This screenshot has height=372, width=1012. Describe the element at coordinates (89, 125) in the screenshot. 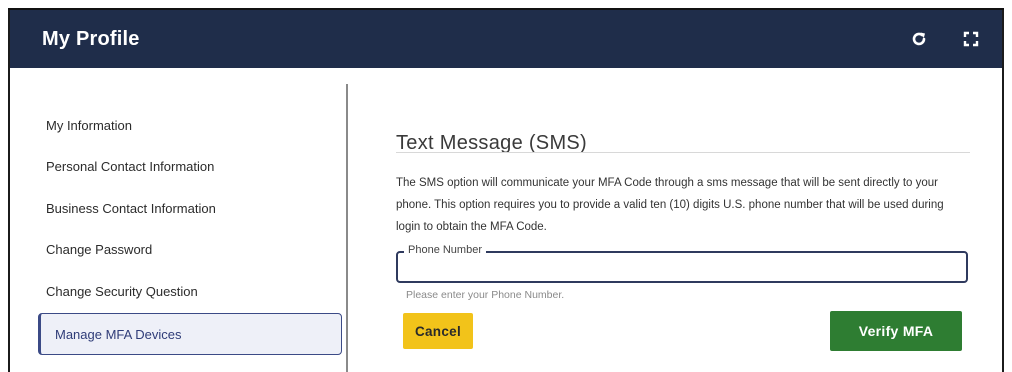

I see `sidebar-item-my-information: My Information` at that location.